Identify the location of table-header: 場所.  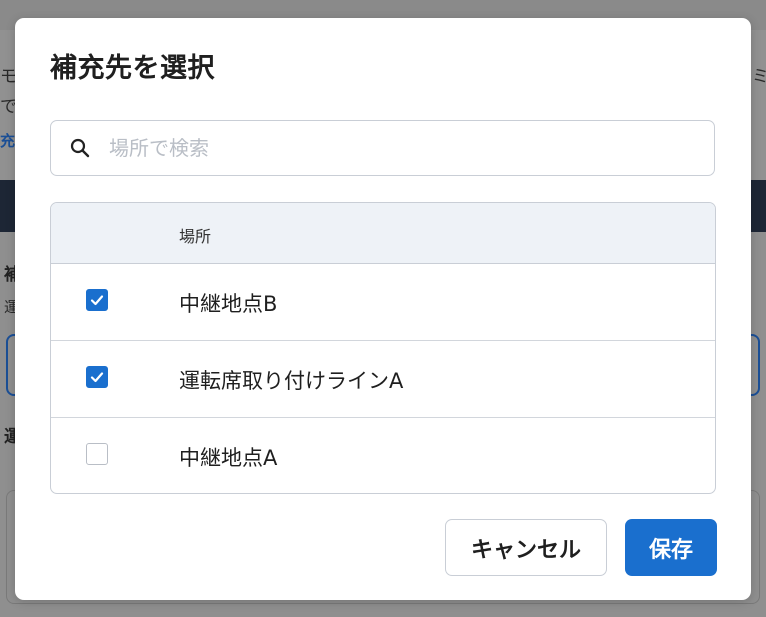
(383, 233).